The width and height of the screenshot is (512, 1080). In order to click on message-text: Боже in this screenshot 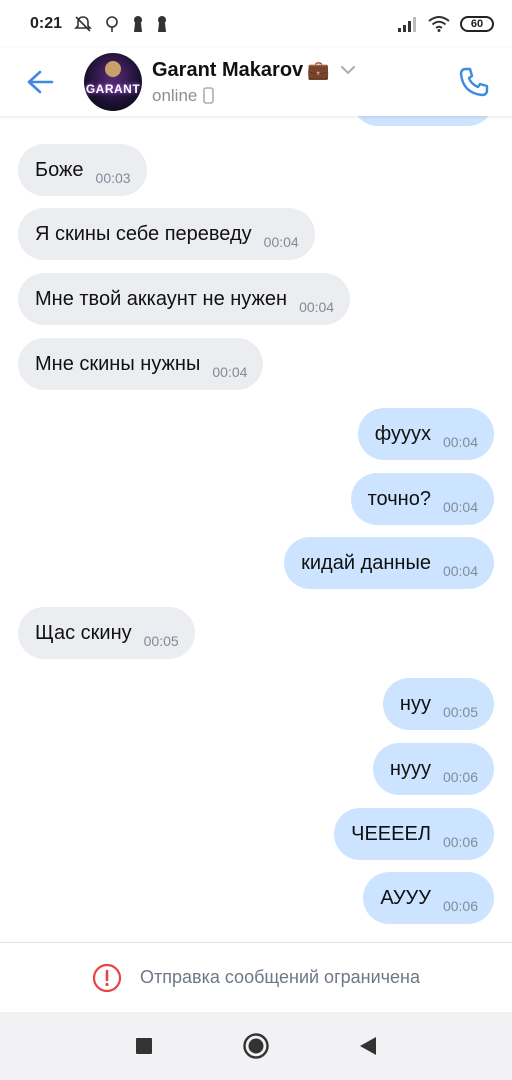, I will do `click(59, 169)`.